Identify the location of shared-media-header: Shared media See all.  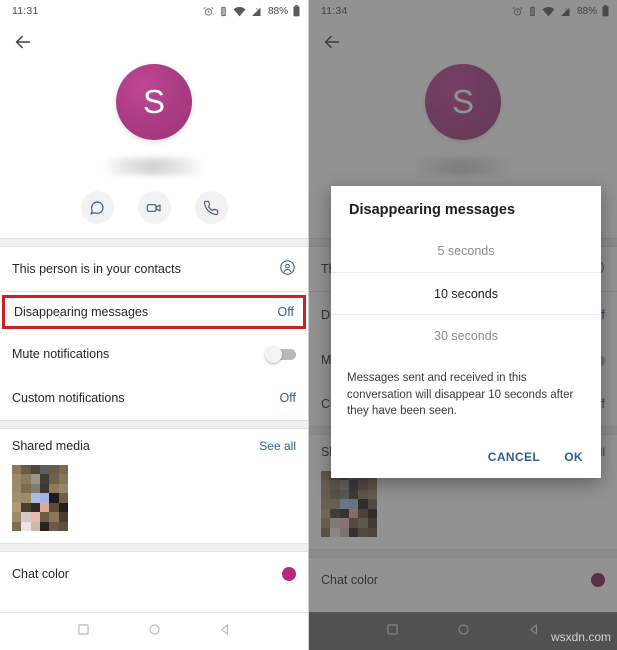
(154, 446).